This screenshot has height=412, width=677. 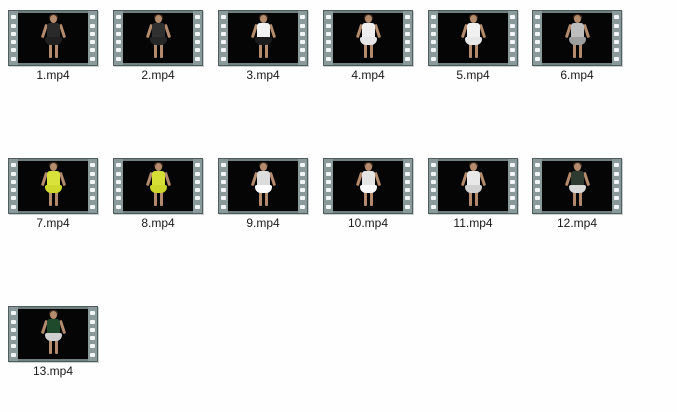 What do you see at coordinates (263, 223) in the screenshot?
I see `file-name-label: 9.mp4` at bounding box center [263, 223].